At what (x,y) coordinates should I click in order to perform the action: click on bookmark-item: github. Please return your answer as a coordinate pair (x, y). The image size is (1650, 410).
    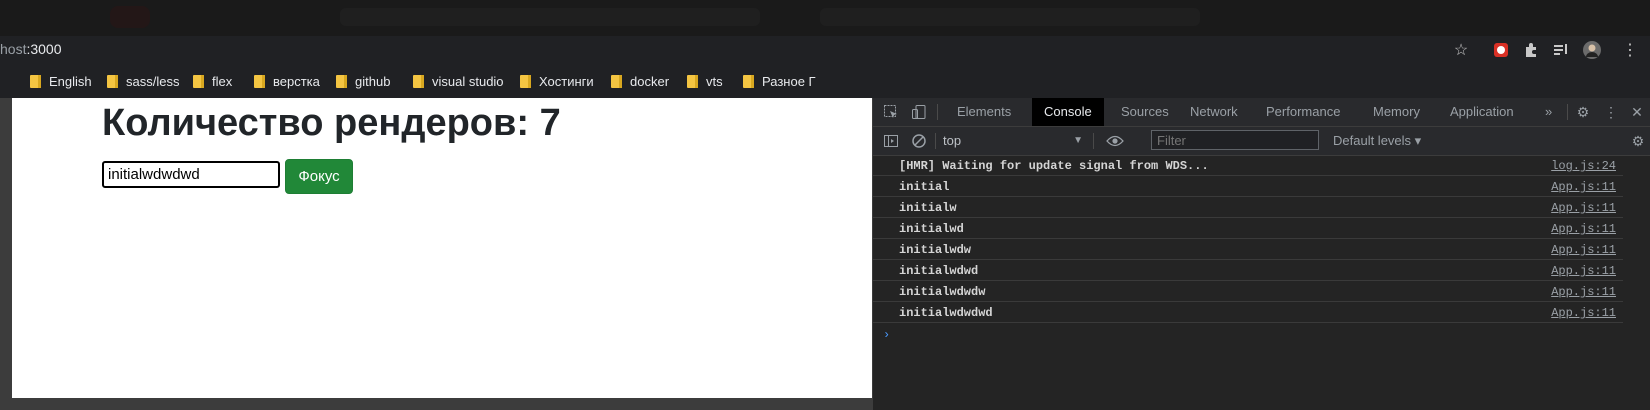
    Looking at the image, I should click on (363, 81).